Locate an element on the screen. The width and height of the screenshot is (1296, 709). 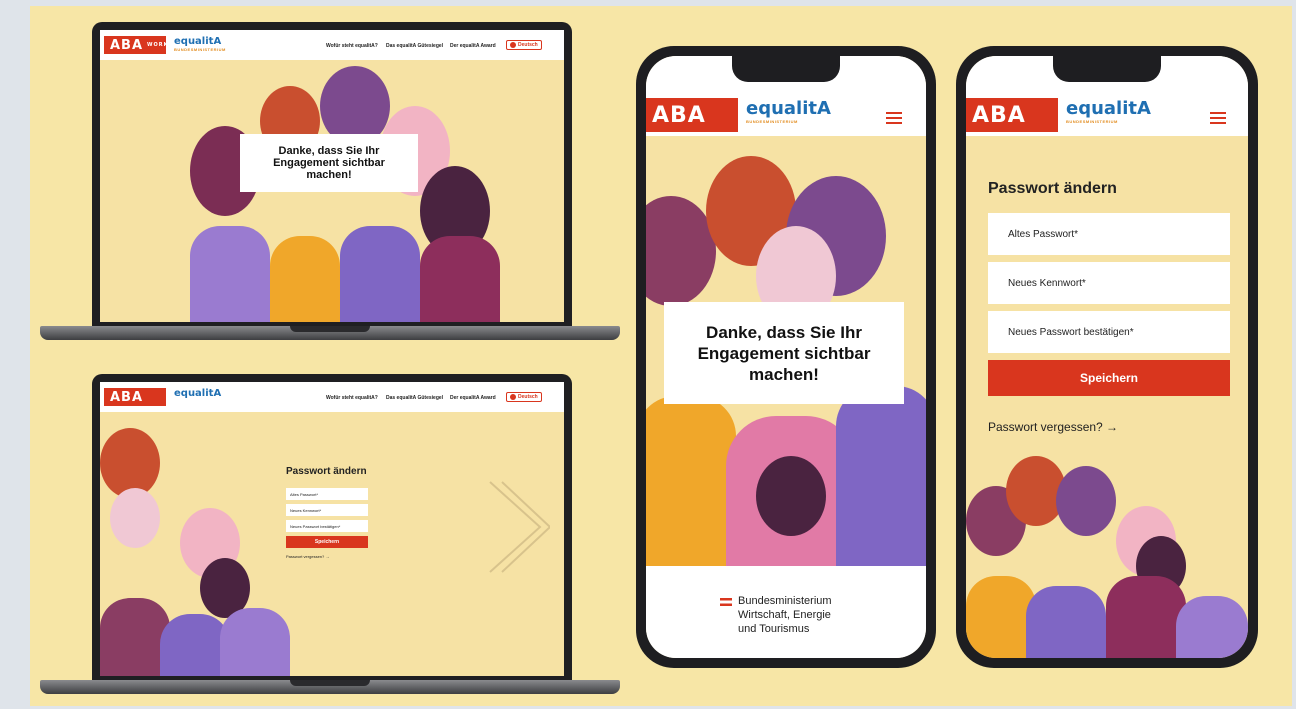
austria-flag-icon is located at coordinates (726, 602).